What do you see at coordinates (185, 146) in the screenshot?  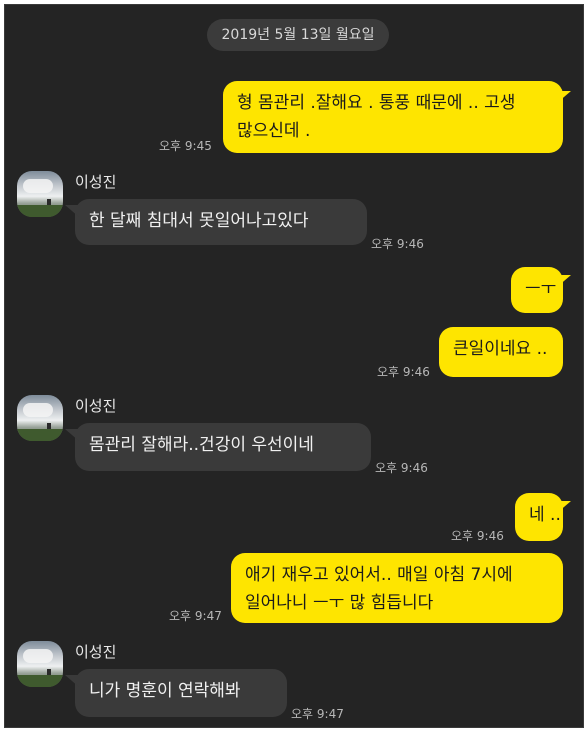 I see `message-time: 오후 9:45` at bounding box center [185, 146].